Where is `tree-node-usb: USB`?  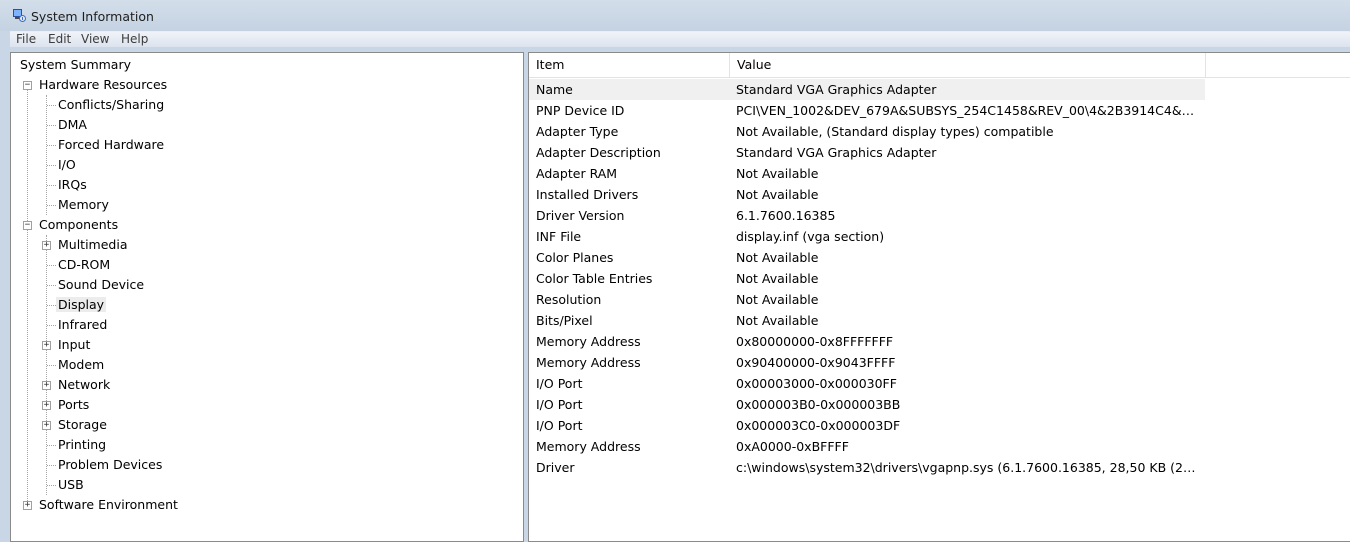 tree-node-usb: USB is located at coordinates (71, 485).